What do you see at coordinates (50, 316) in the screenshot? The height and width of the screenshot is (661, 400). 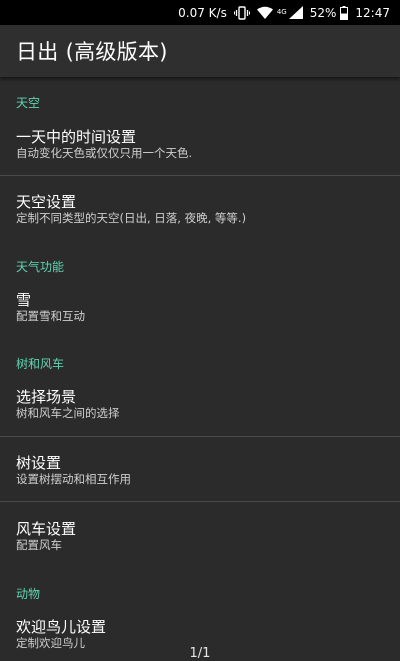 I see `pref-summary: 配置雪和互动` at bounding box center [50, 316].